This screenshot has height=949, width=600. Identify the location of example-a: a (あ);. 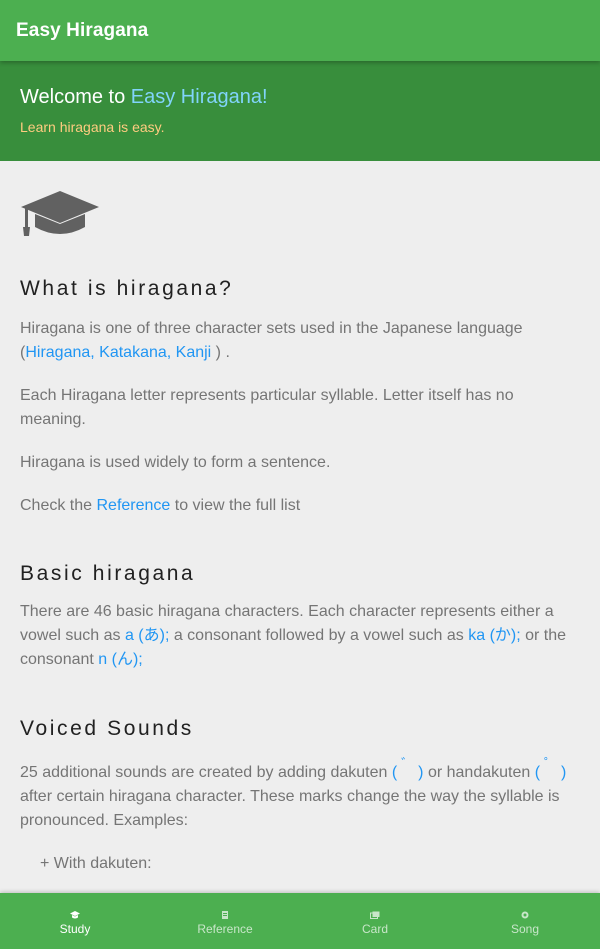
(147, 635).